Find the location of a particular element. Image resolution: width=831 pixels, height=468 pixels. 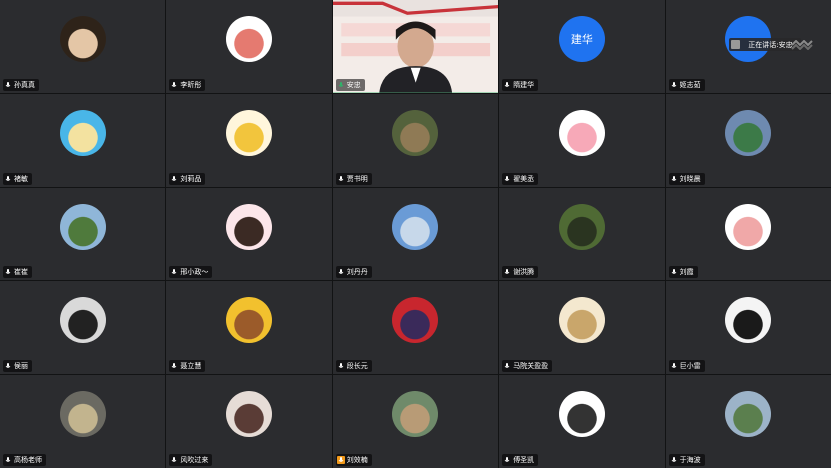

participant-tile: 高杨老师 is located at coordinates (83, 421).